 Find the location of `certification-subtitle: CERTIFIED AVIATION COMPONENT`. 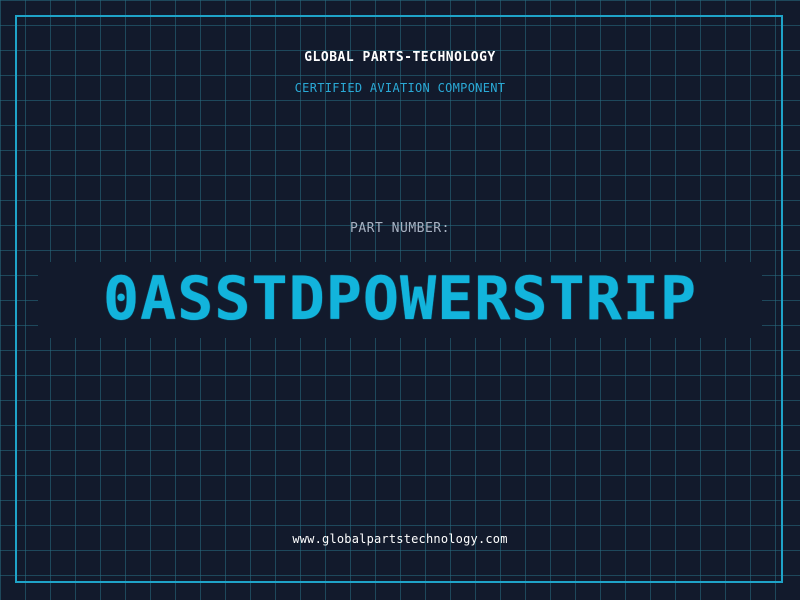

certification-subtitle: CERTIFIED AVIATION COMPONENT is located at coordinates (400, 88).